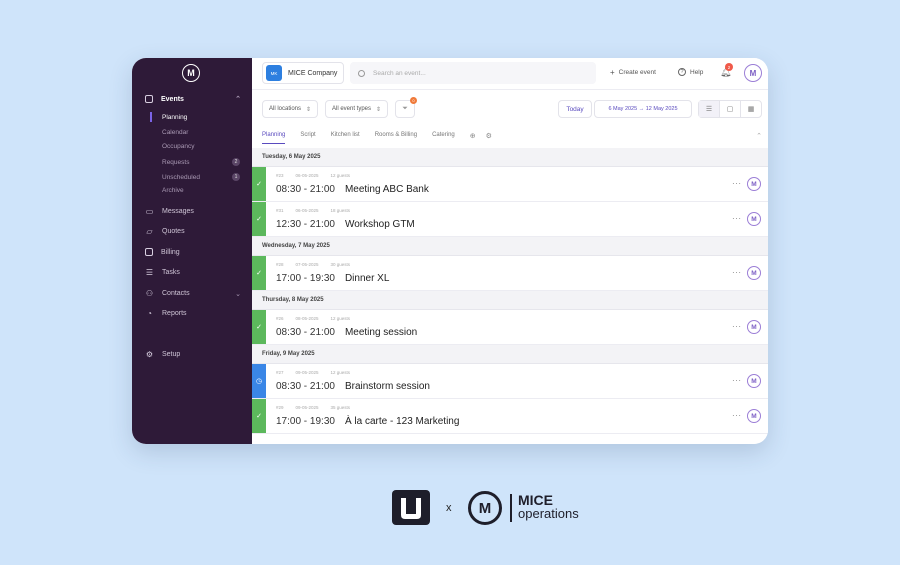 This screenshot has width=900, height=565. Describe the element at coordinates (345, 137) in the screenshot. I see `tab-kitchen-list: Kitchen list` at that location.